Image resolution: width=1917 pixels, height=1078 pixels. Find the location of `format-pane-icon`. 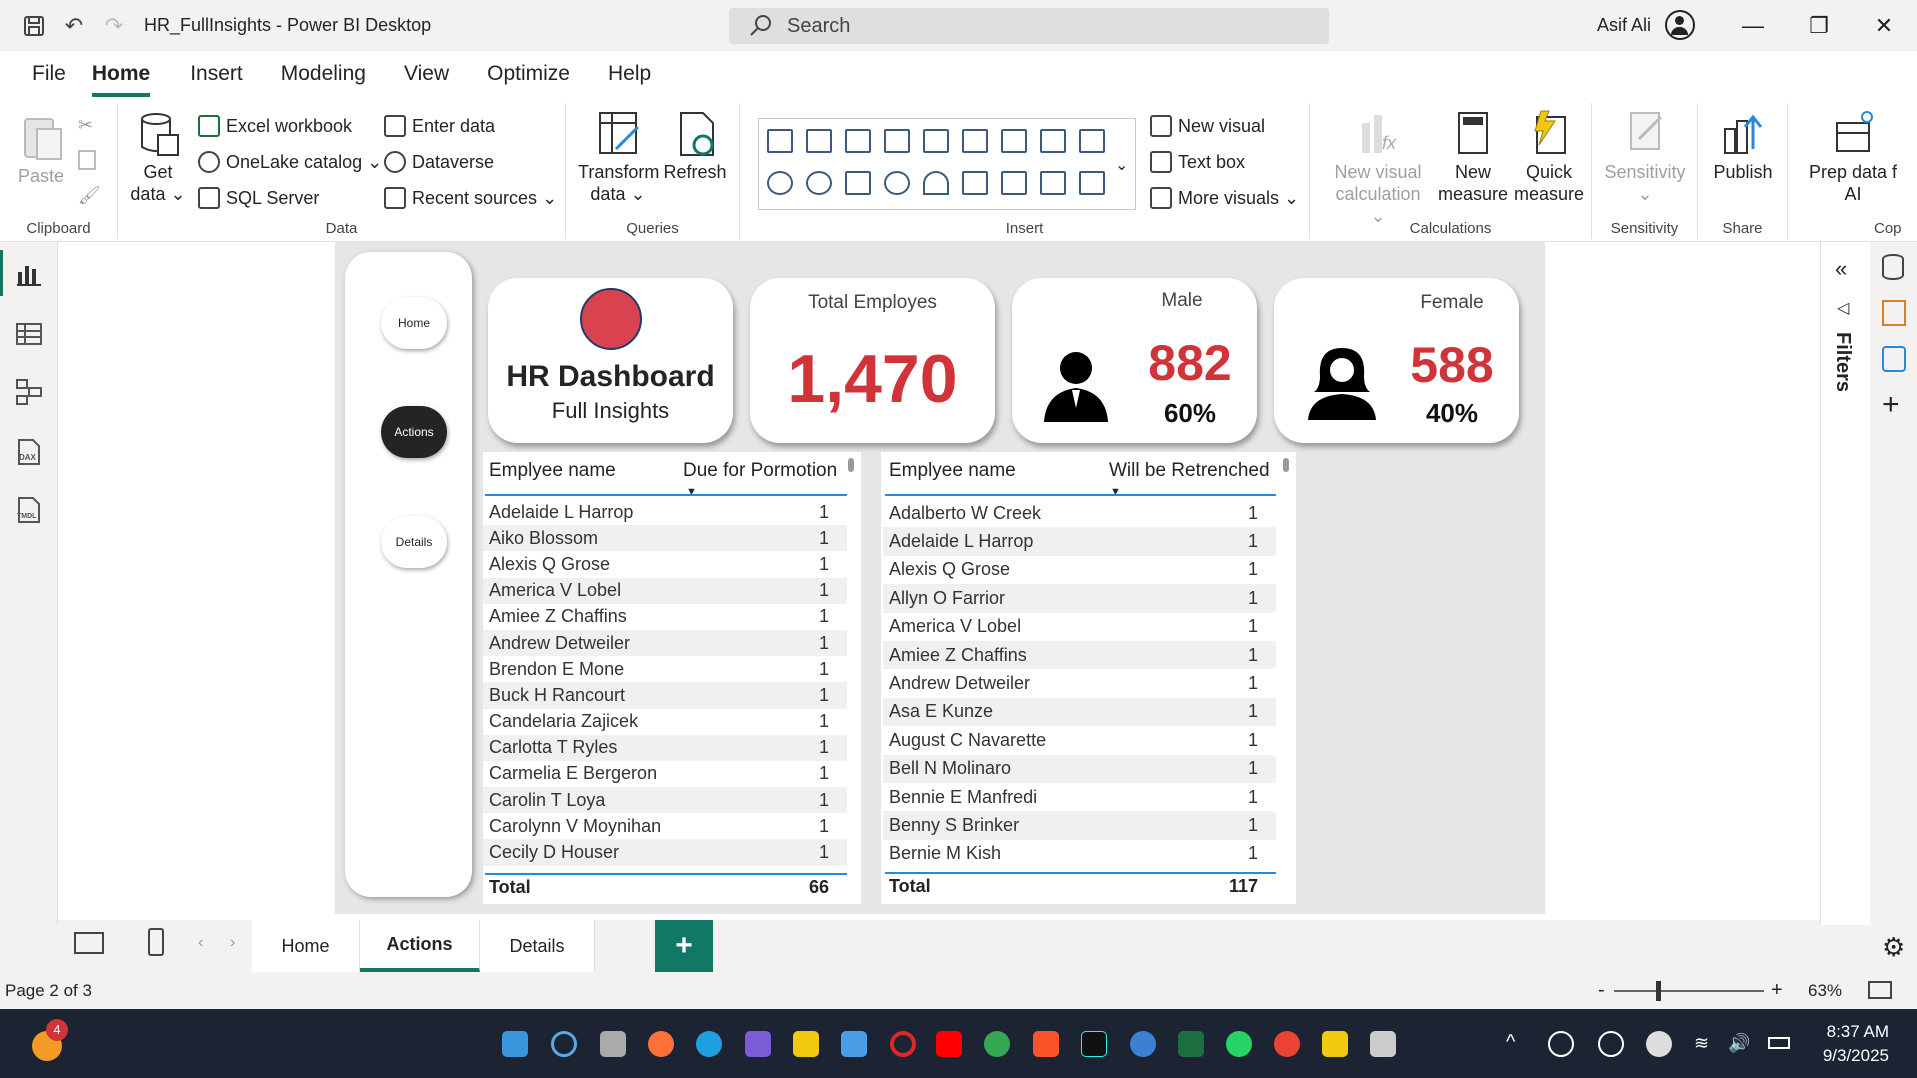

format-pane-icon is located at coordinates (1894, 359).